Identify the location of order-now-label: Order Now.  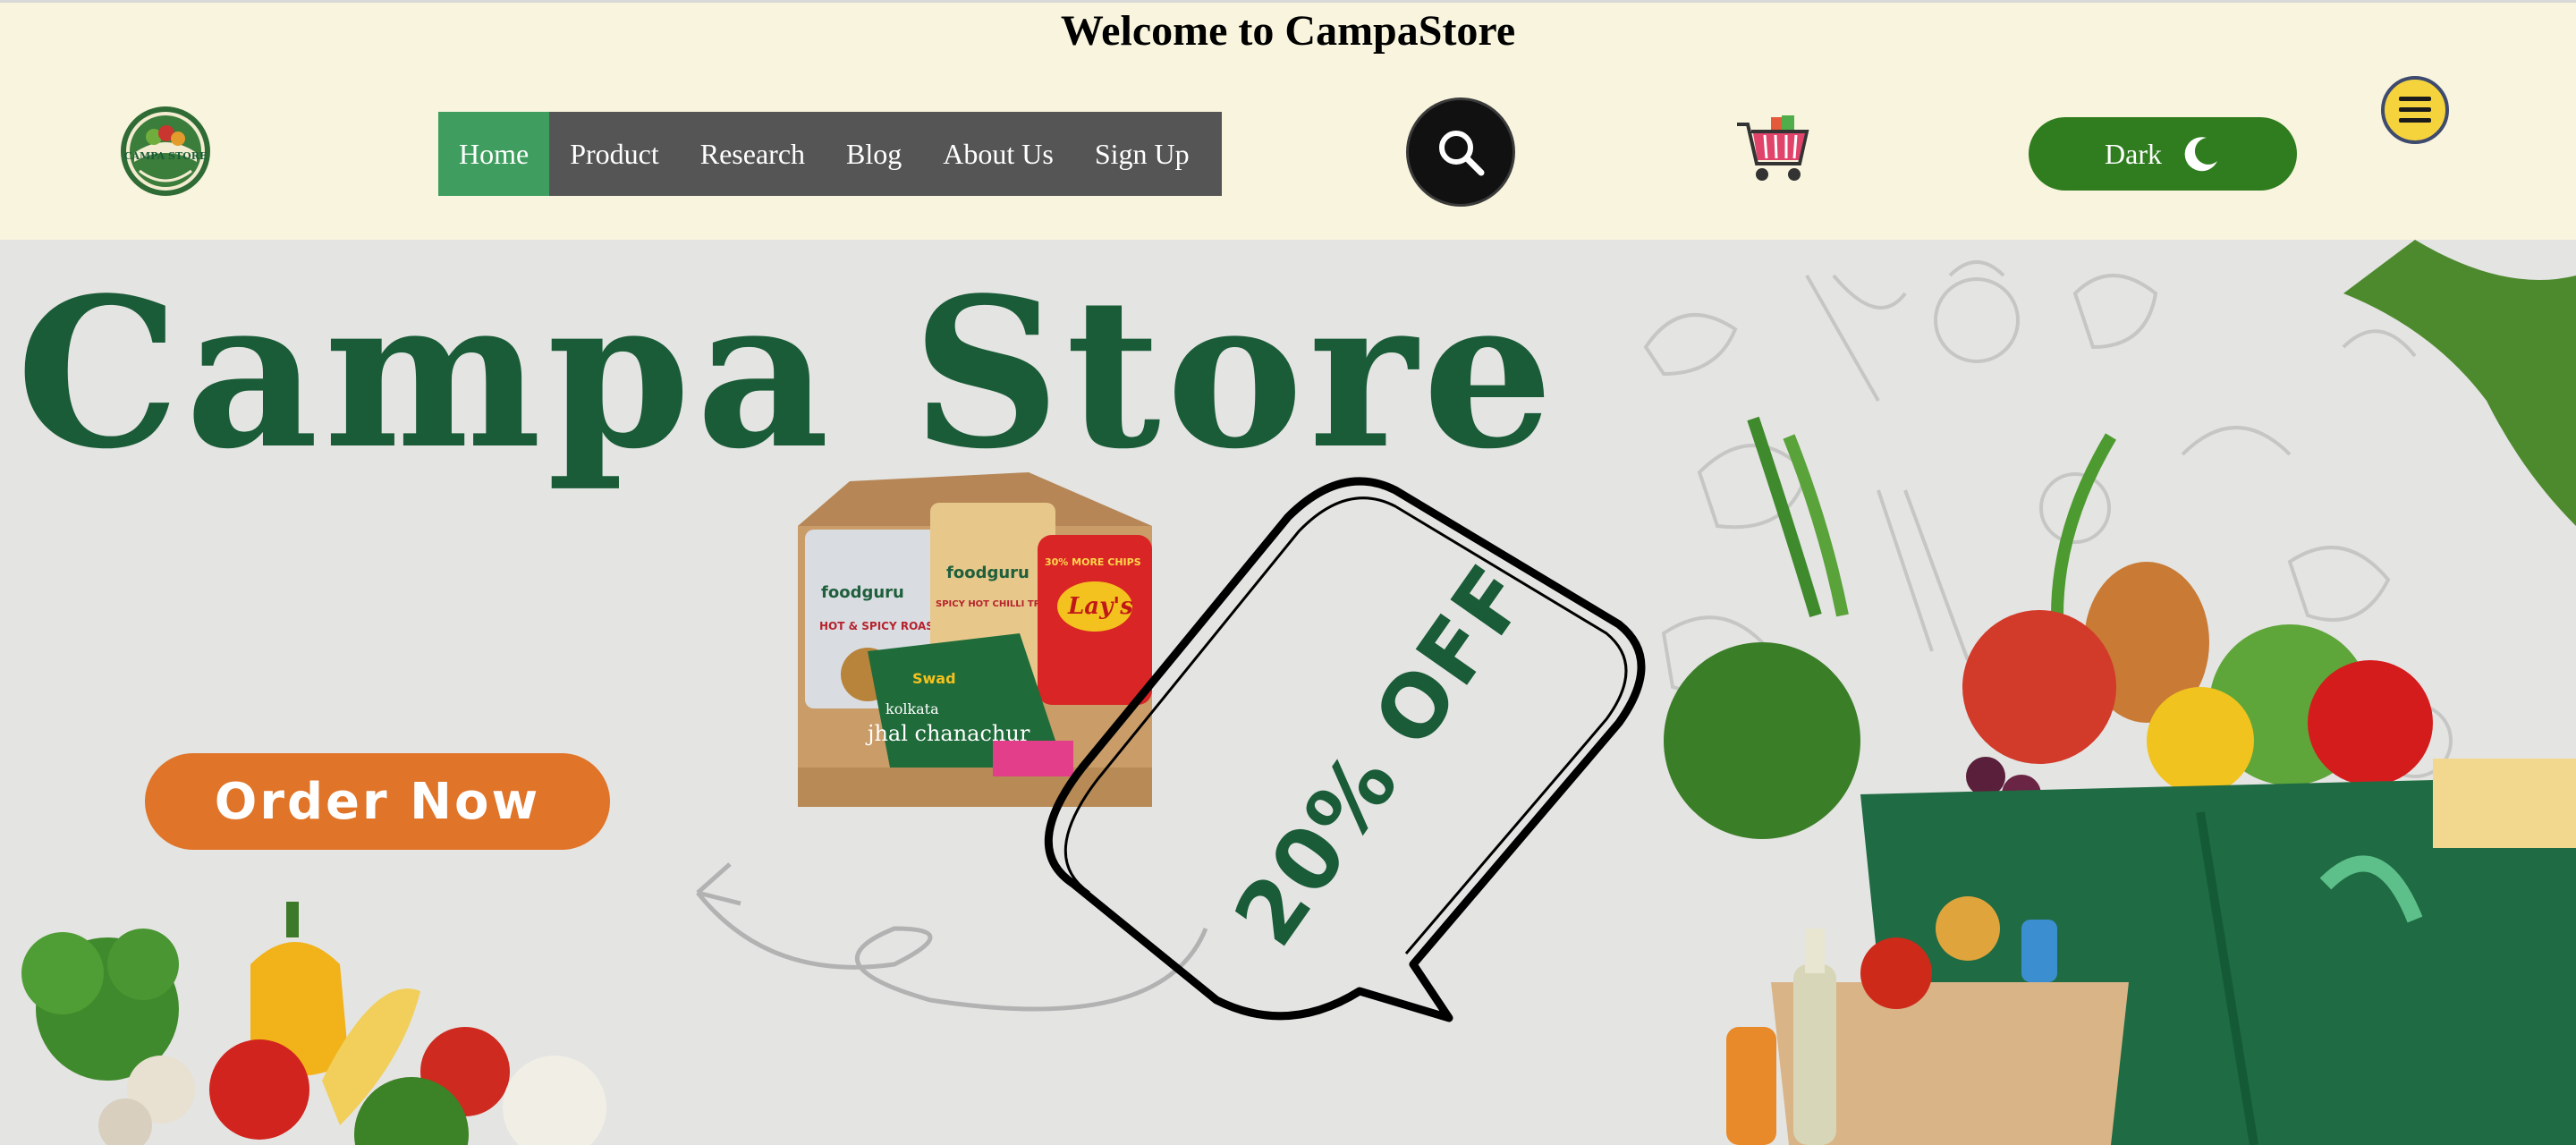
(377, 801).